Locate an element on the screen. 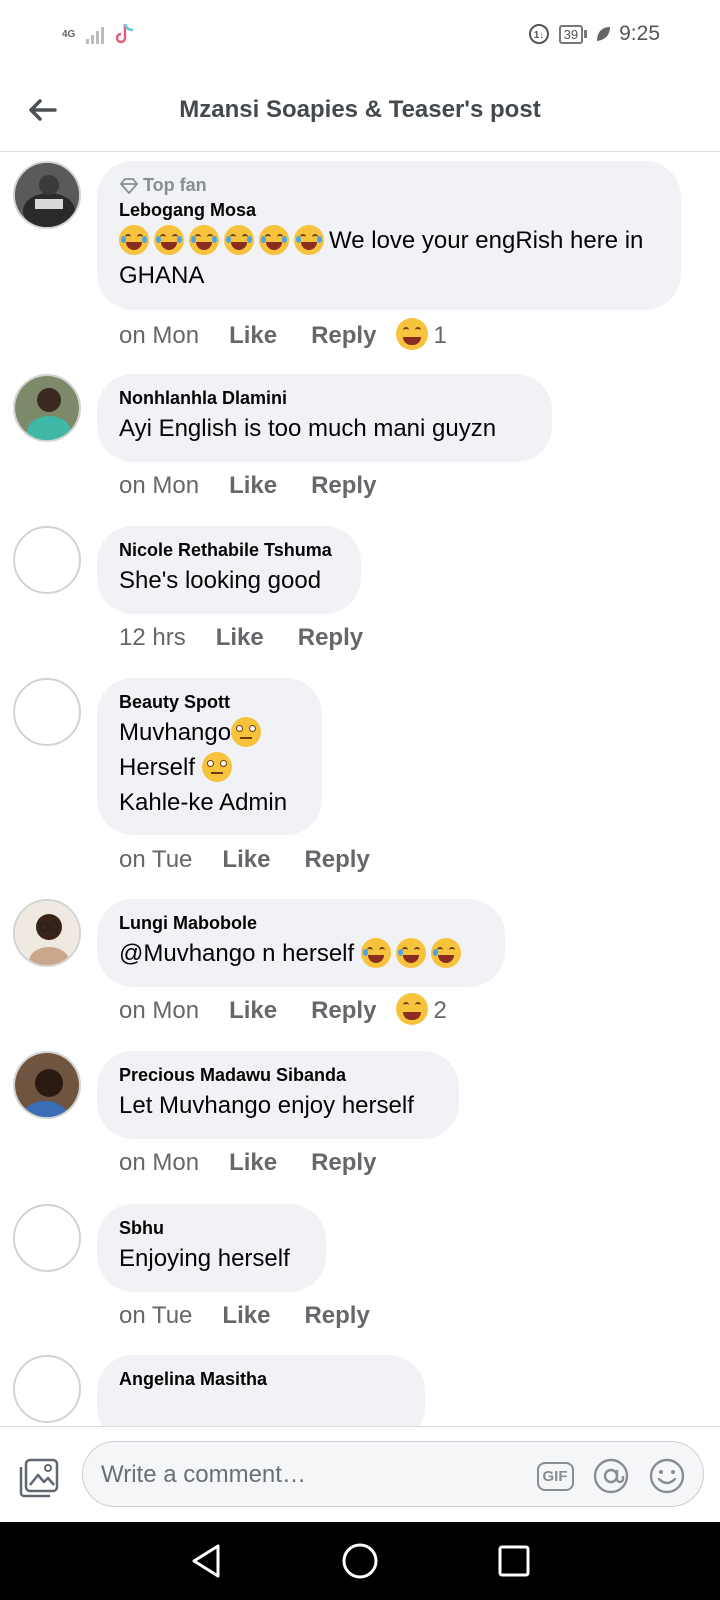 The height and width of the screenshot is (1600, 720). comment-meta: on Mon Like Reply 2 is located at coordinates (283, 1010).